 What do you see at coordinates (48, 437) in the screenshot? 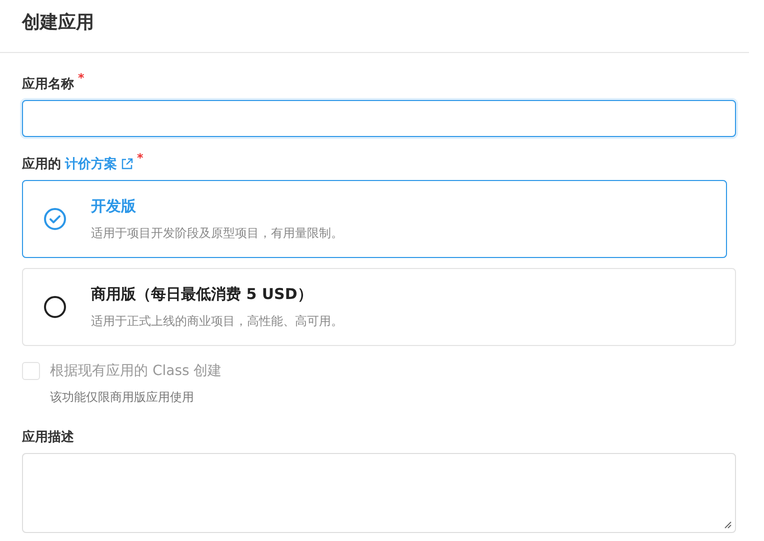
I see `field-label: 应用描述` at bounding box center [48, 437].